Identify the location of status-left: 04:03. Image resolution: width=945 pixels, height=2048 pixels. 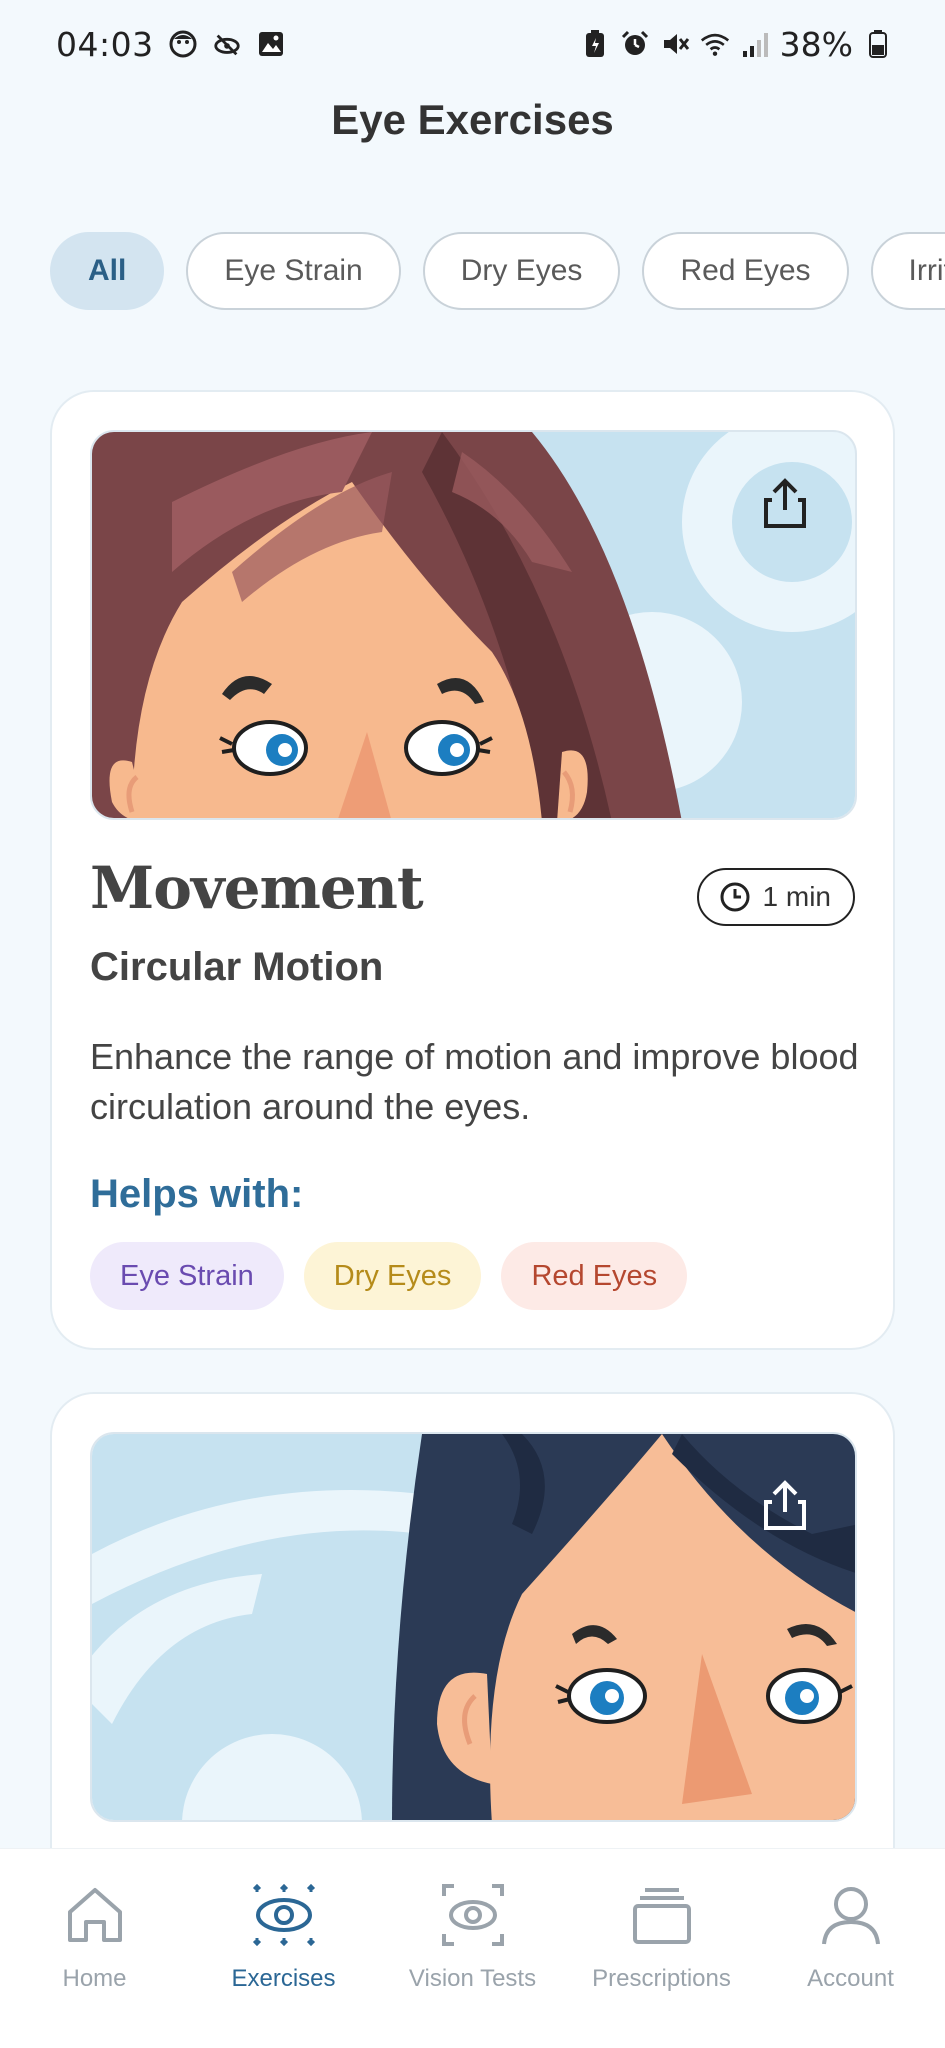
(171, 44).